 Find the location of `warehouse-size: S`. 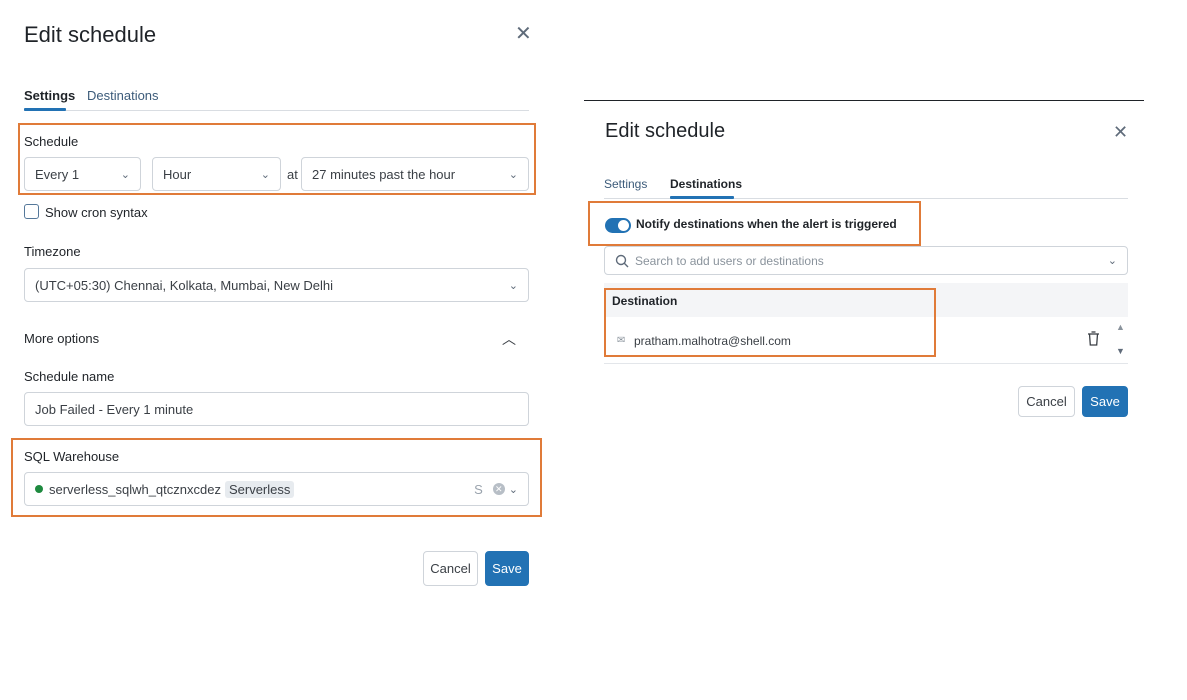

warehouse-size: S is located at coordinates (478, 489).